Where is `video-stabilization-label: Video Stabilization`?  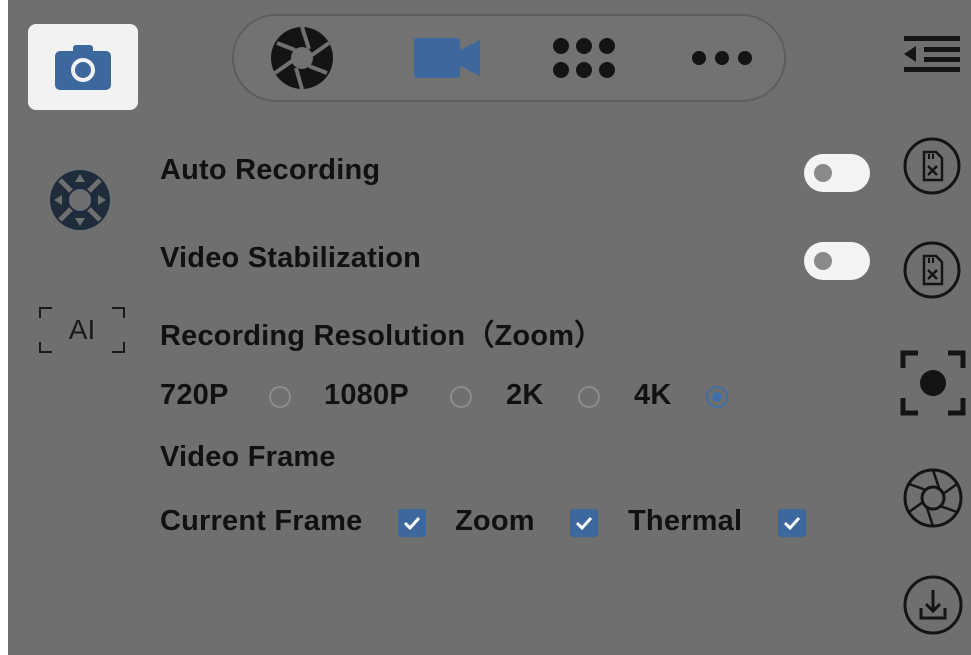 video-stabilization-label: Video Stabilization is located at coordinates (291, 258).